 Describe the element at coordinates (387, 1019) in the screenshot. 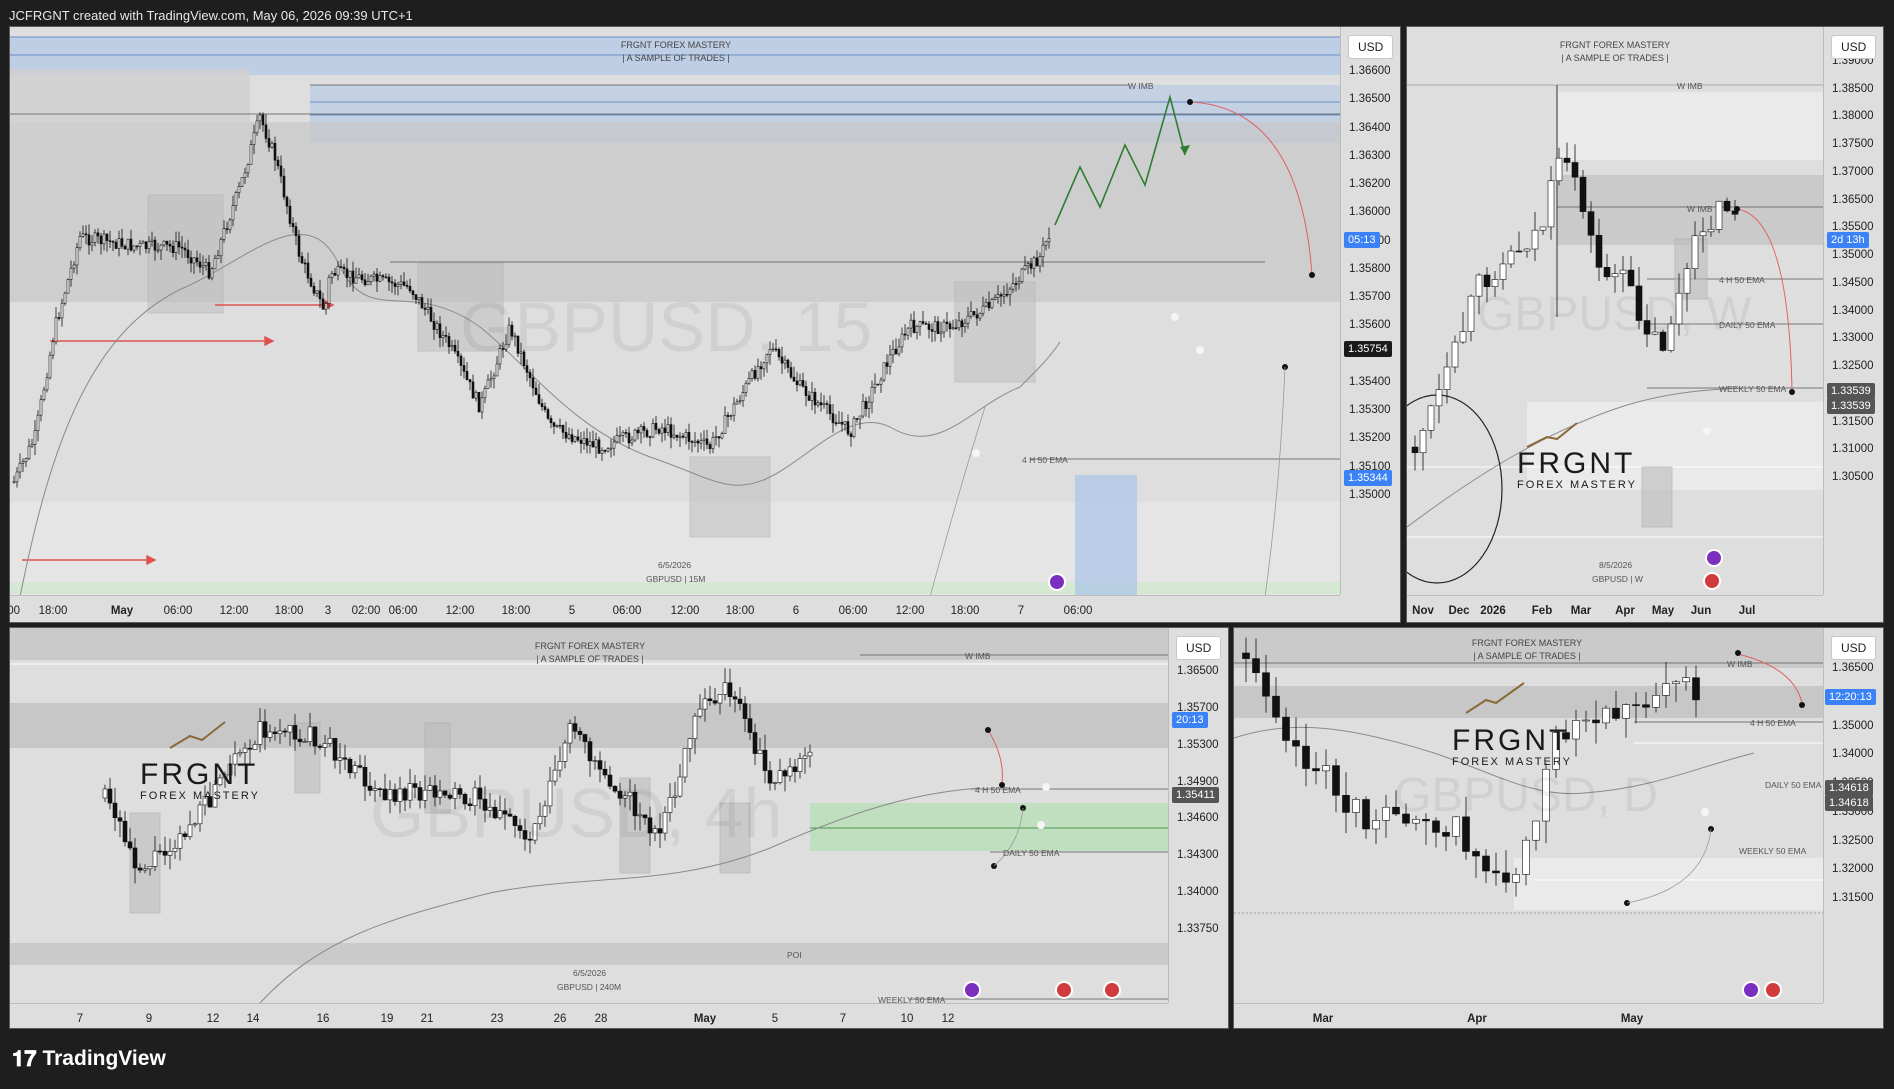

I see `time-label: 19` at that location.